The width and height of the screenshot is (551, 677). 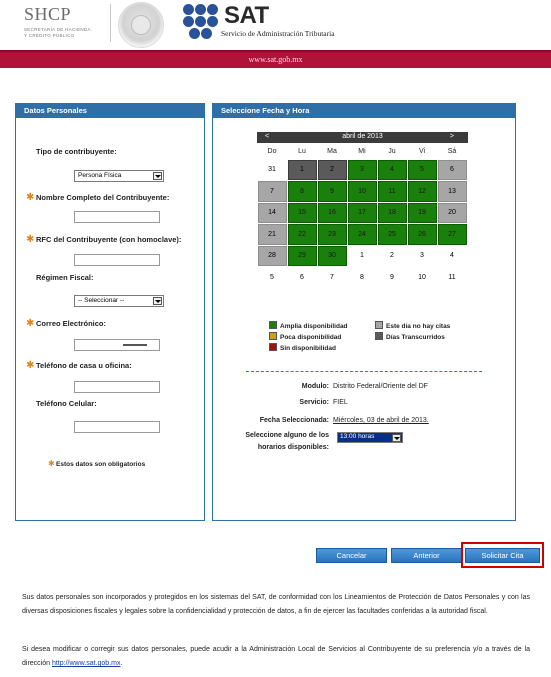 I want to click on calendar-day-green: 27, so click(x=452, y=234).